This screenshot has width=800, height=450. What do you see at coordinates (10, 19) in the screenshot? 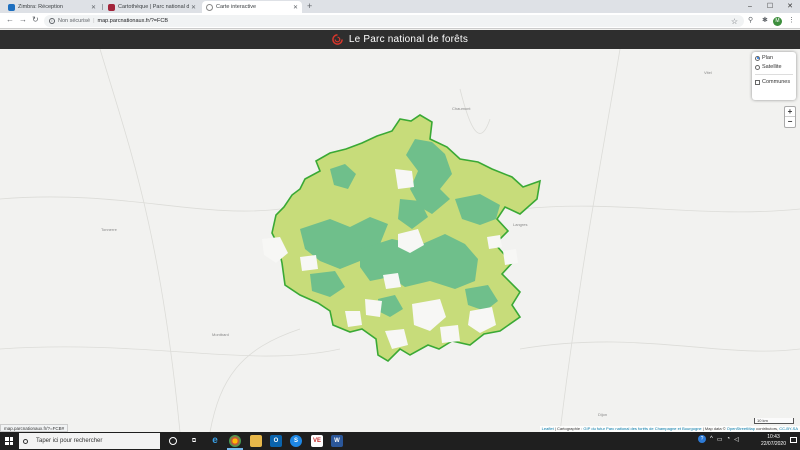
I see `back-arrow-icon: ←` at bounding box center [10, 19].